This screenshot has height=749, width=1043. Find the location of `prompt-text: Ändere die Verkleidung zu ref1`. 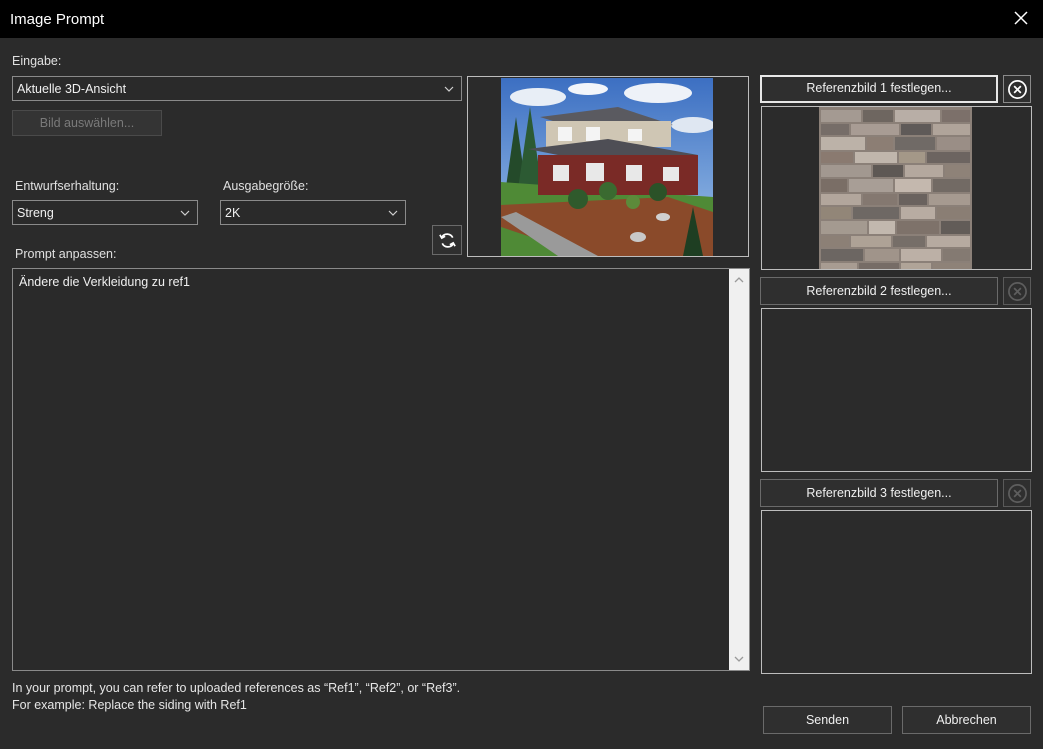

prompt-text: Ändere die Verkleidung zu ref1 is located at coordinates (104, 282).